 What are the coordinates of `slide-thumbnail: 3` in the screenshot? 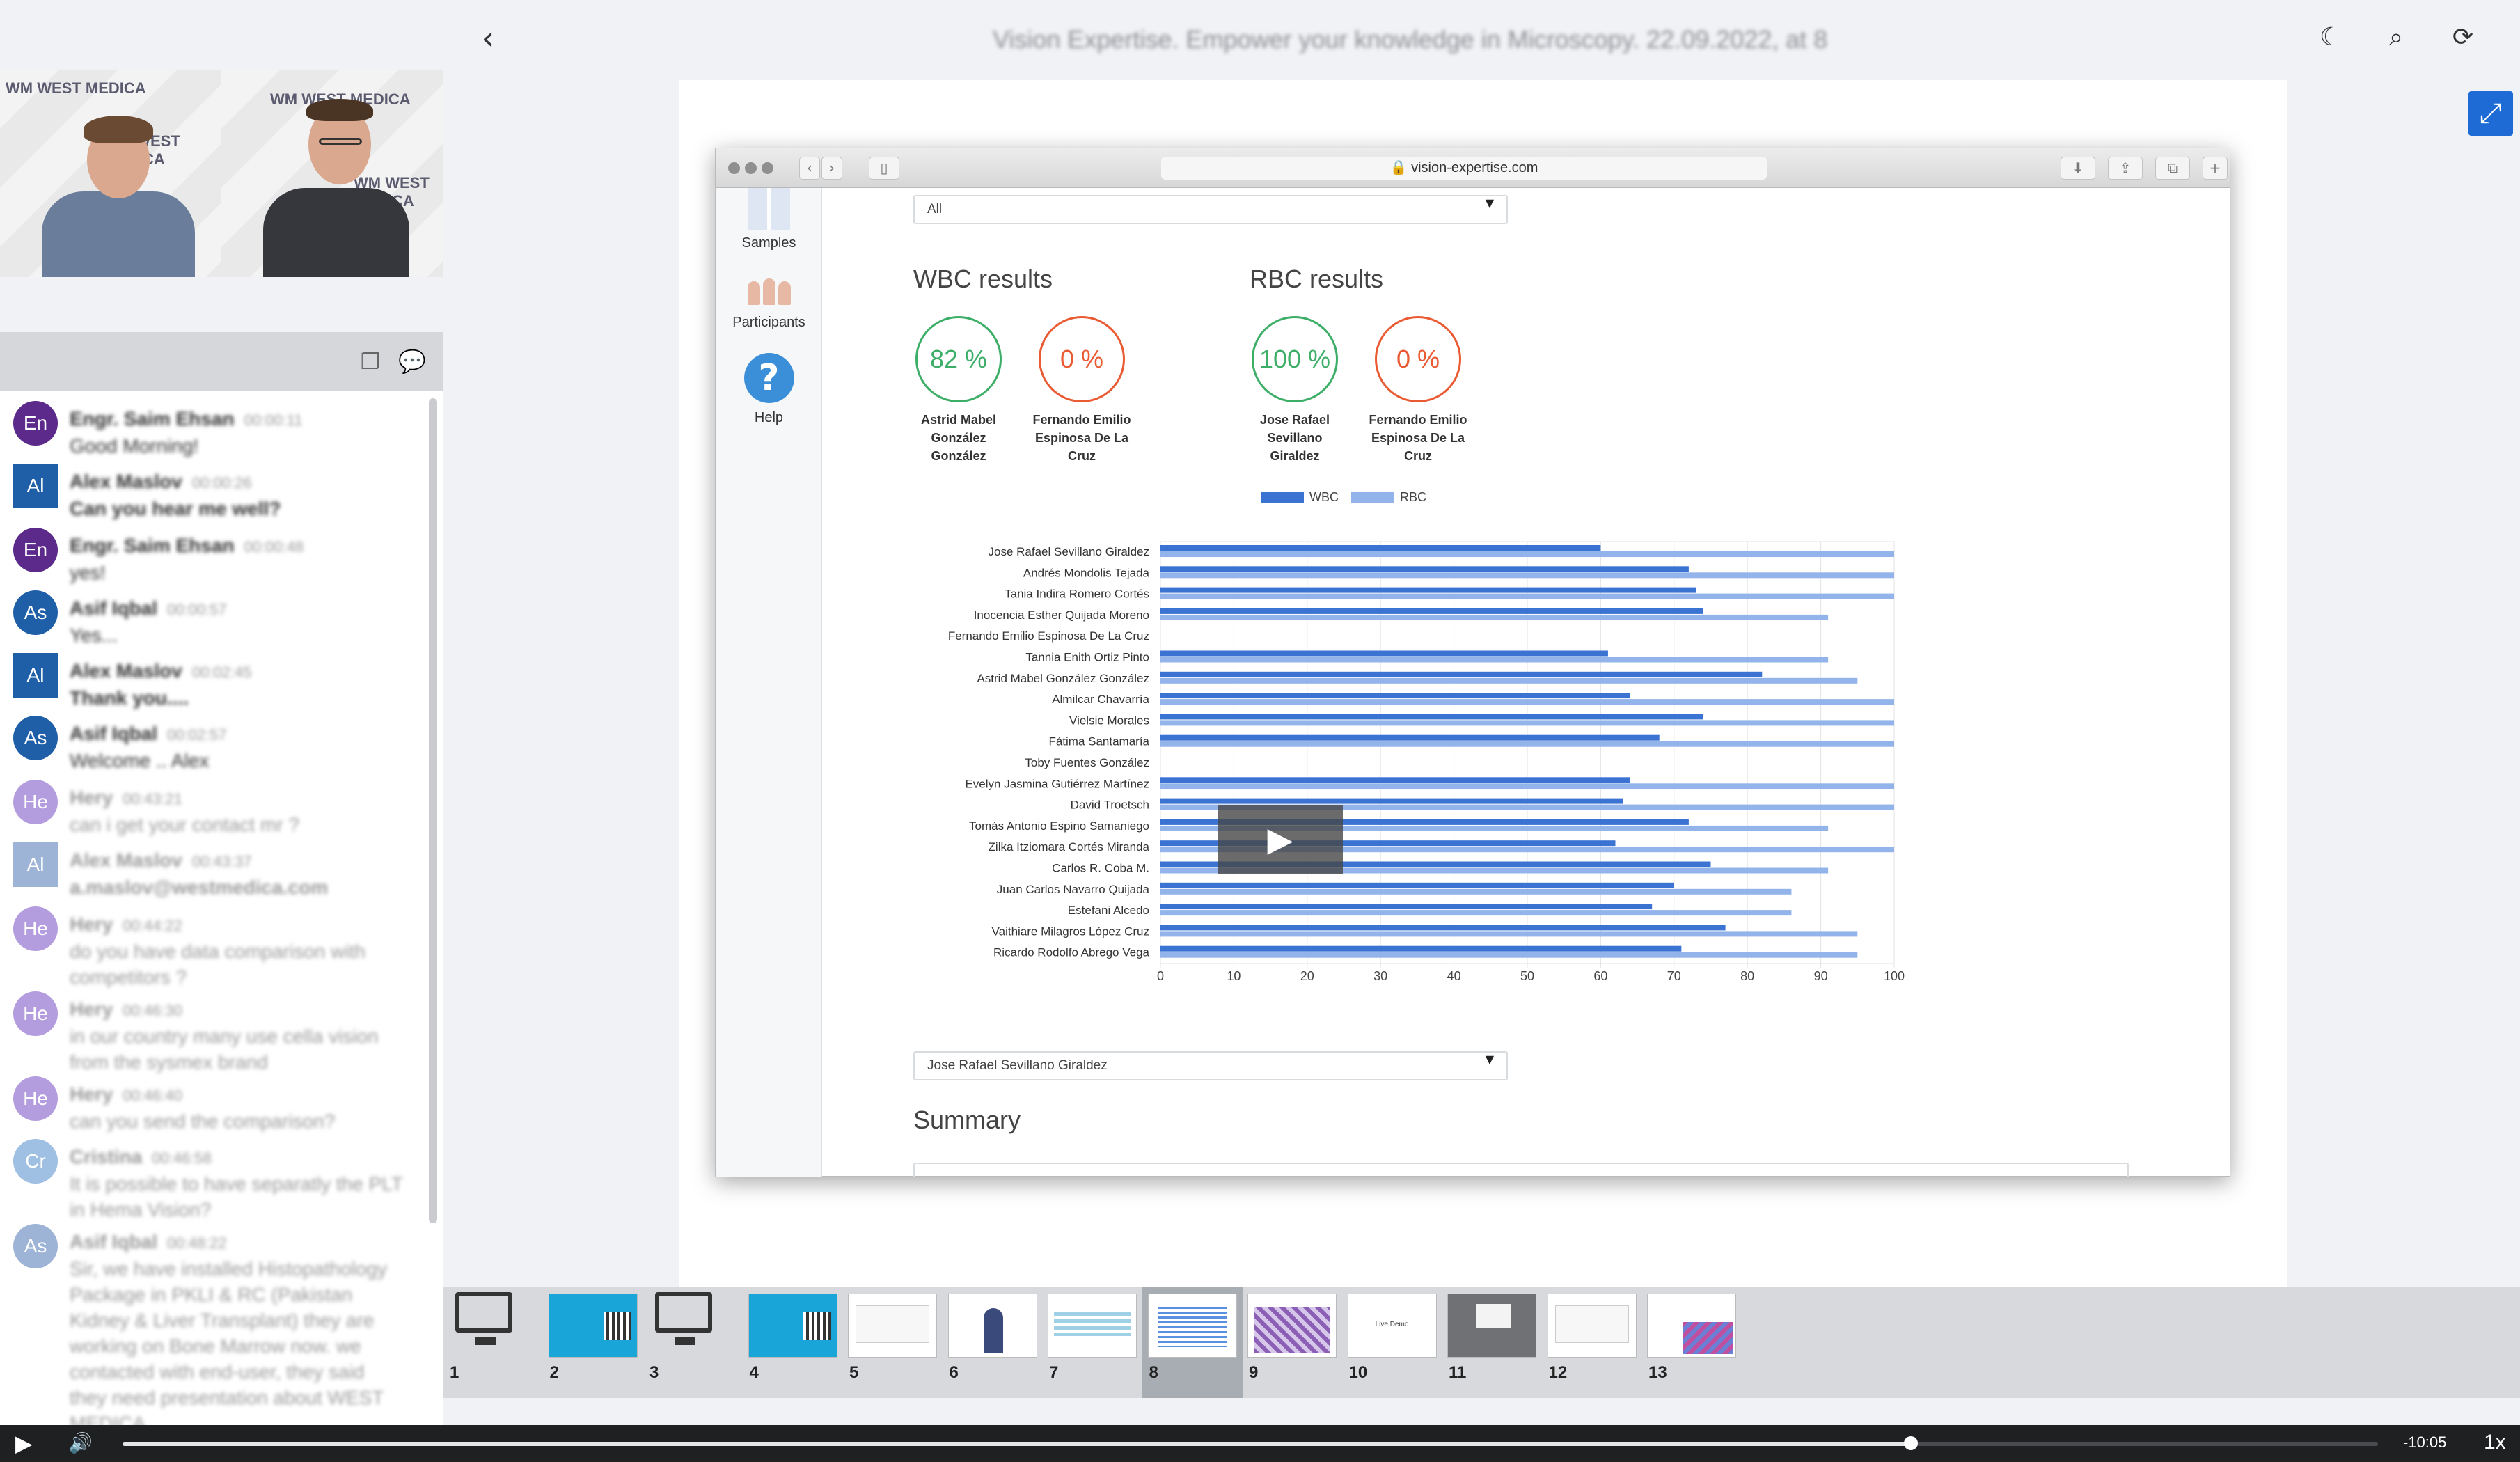 It's located at (693, 1342).